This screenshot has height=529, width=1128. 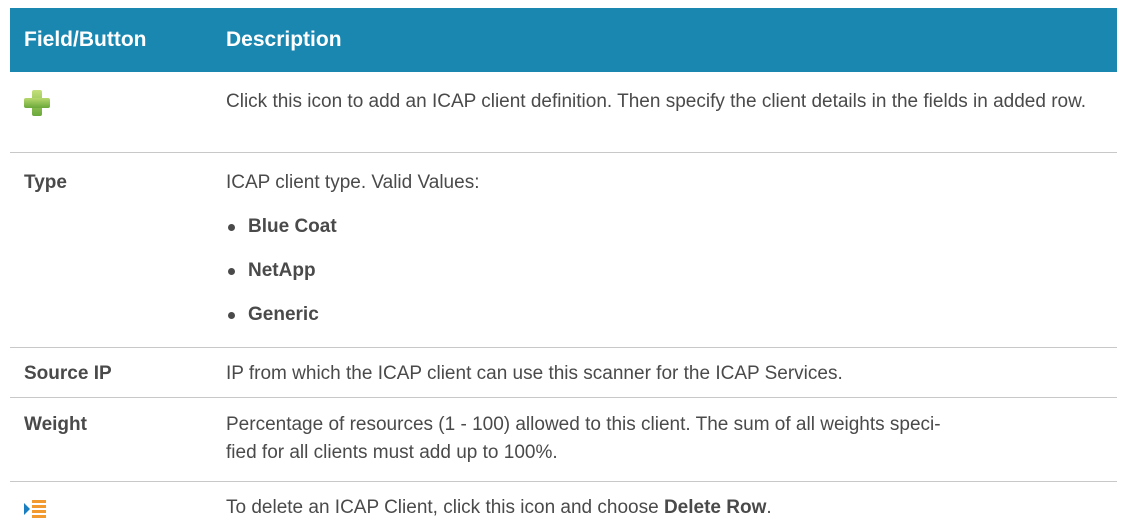 What do you see at coordinates (282, 270) in the screenshot?
I see `type-value-netapp: NetApp` at bounding box center [282, 270].